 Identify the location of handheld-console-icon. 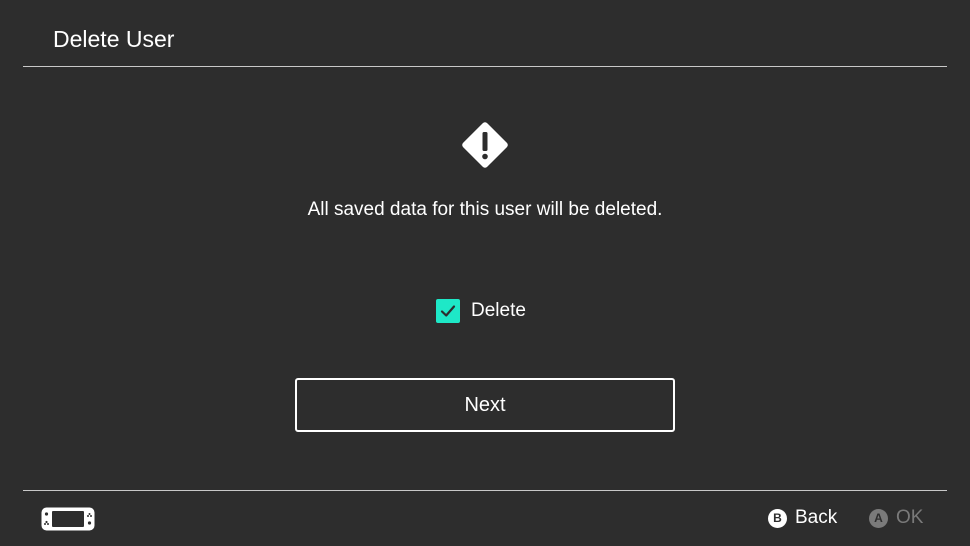
(68, 519).